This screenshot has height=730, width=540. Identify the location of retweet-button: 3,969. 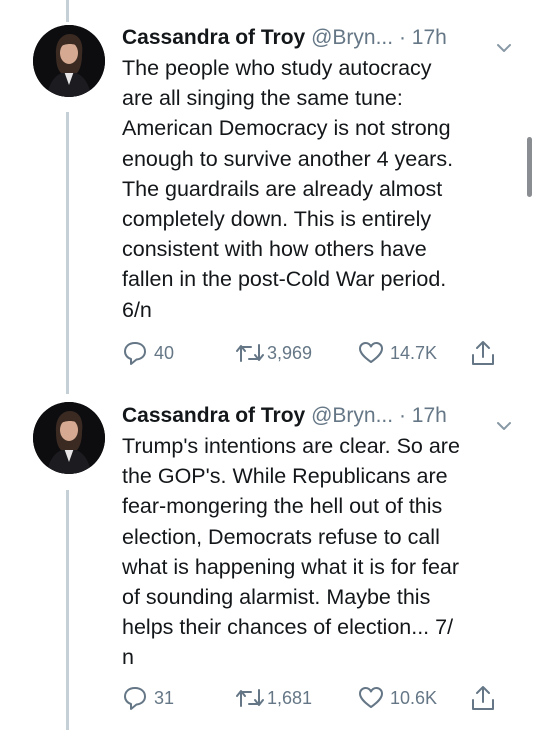
(273, 353).